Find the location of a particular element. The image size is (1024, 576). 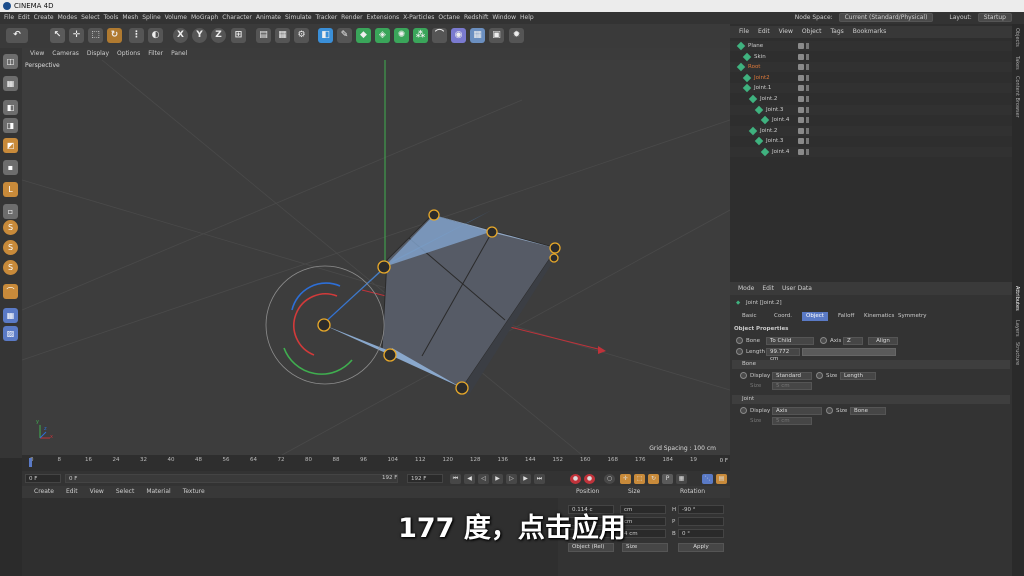

end-frame-field: 192 F is located at coordinates (425, 478).